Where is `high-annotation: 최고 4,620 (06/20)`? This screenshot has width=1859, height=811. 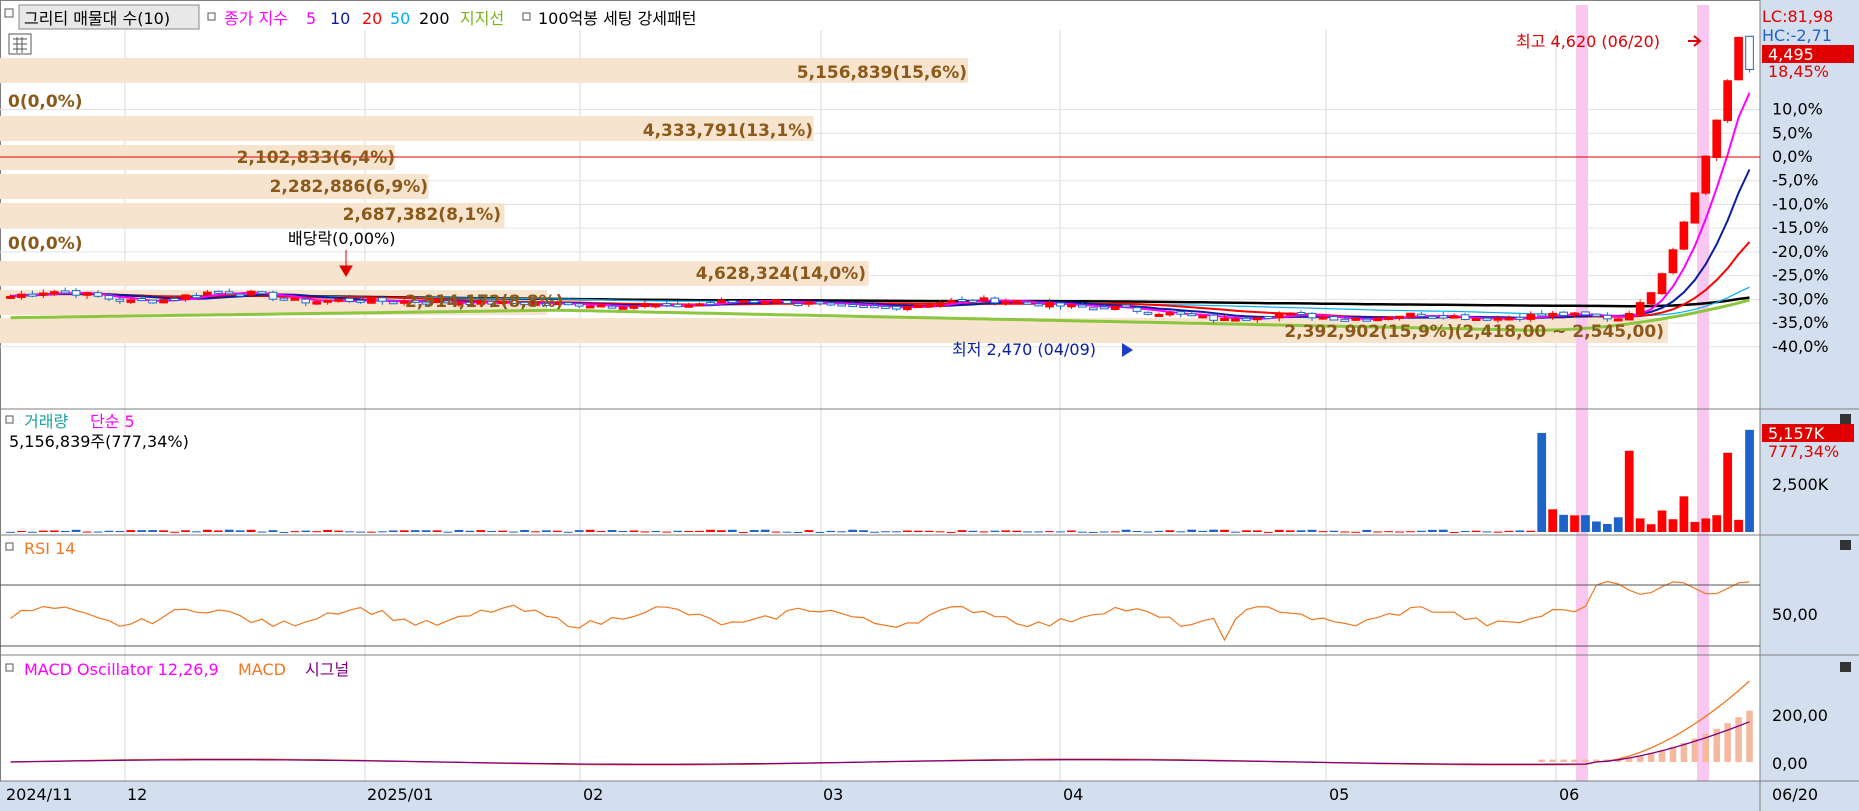
high-annotation: 최고 4,620 (06/20) is located at coordinates (1588, 41).